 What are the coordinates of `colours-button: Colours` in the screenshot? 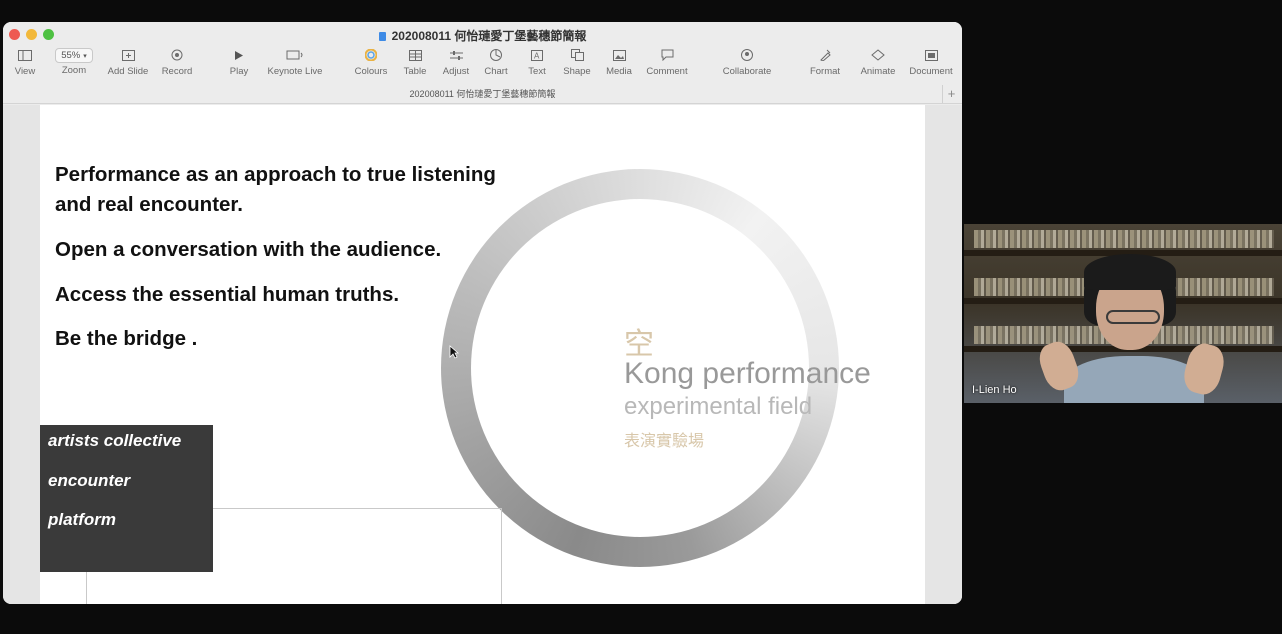 It's located at (371, 61).